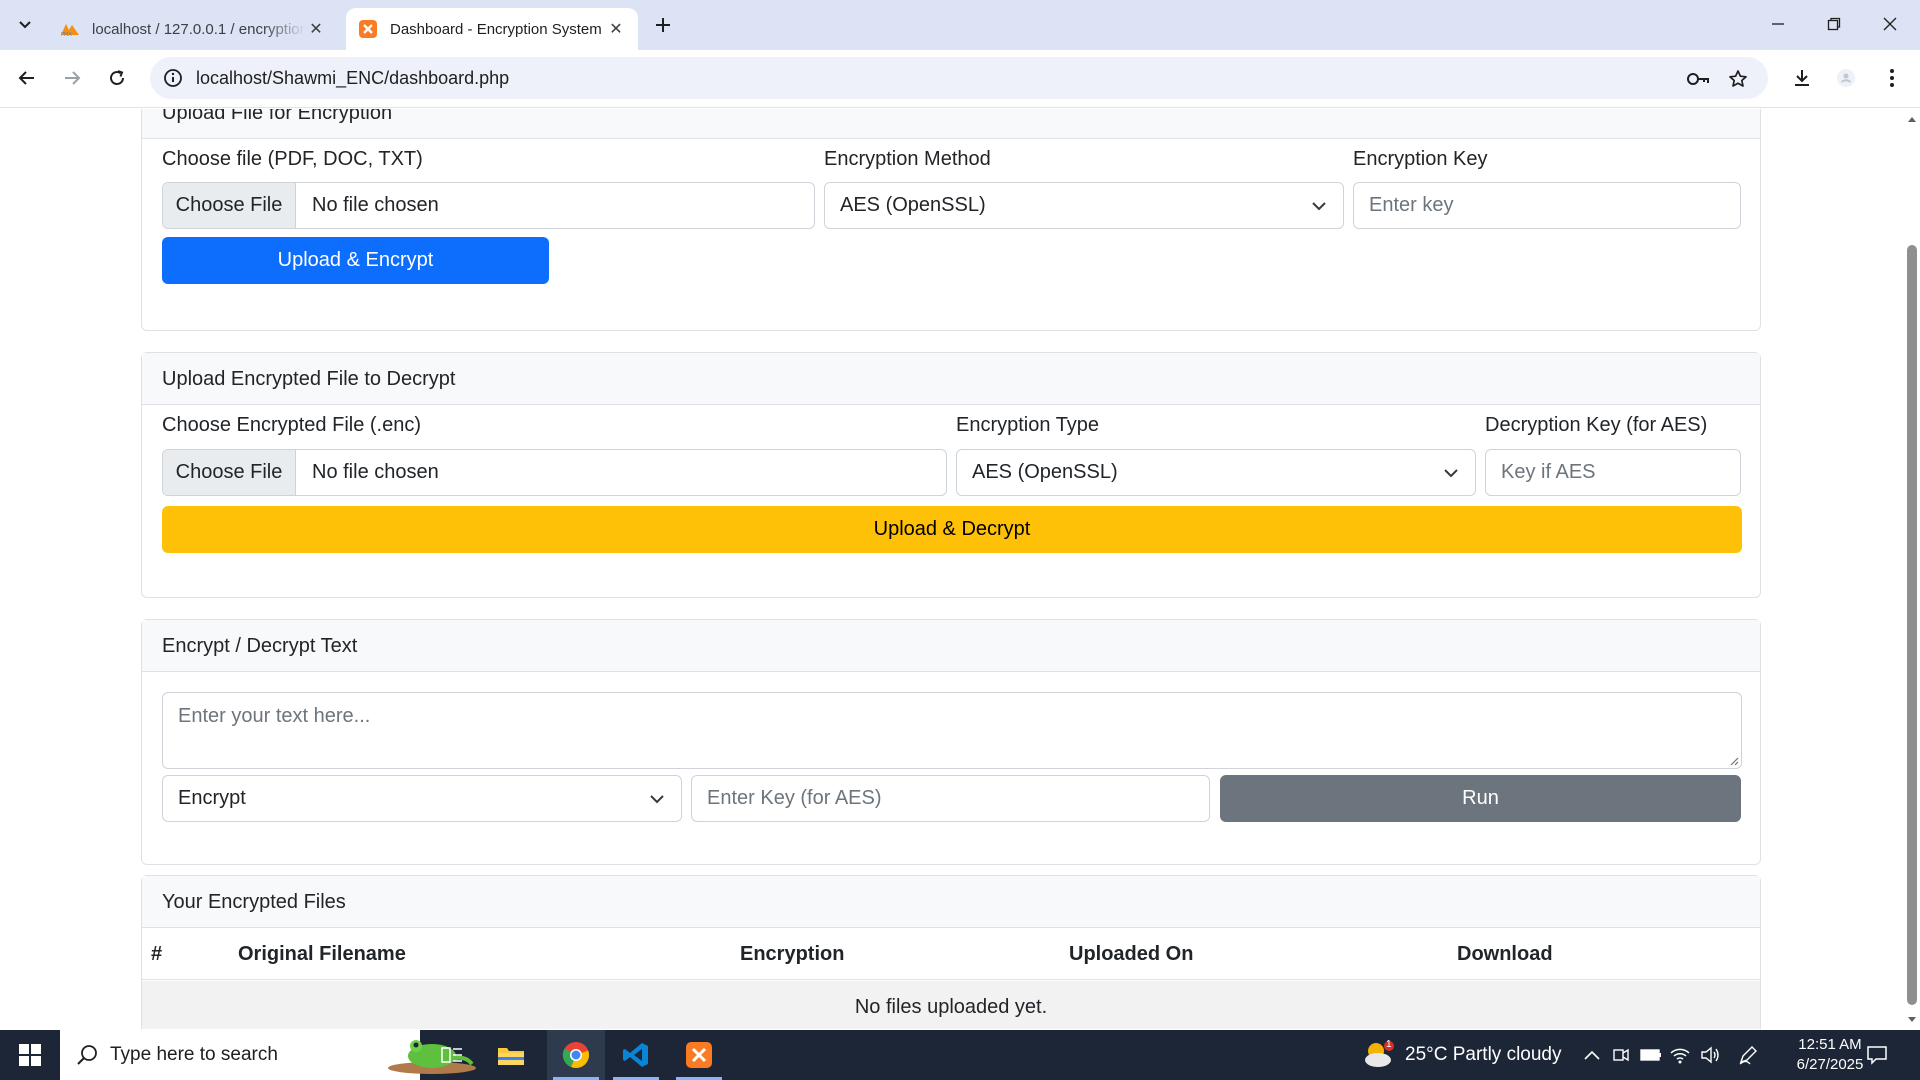 The image size is (1920, 1080). What do you see at coordinates (960, 1055) in the screenshot?
I see `windows-taskbar: Type here to search 1 25°C Partly cloudy` at bounding box center [960, 1055].